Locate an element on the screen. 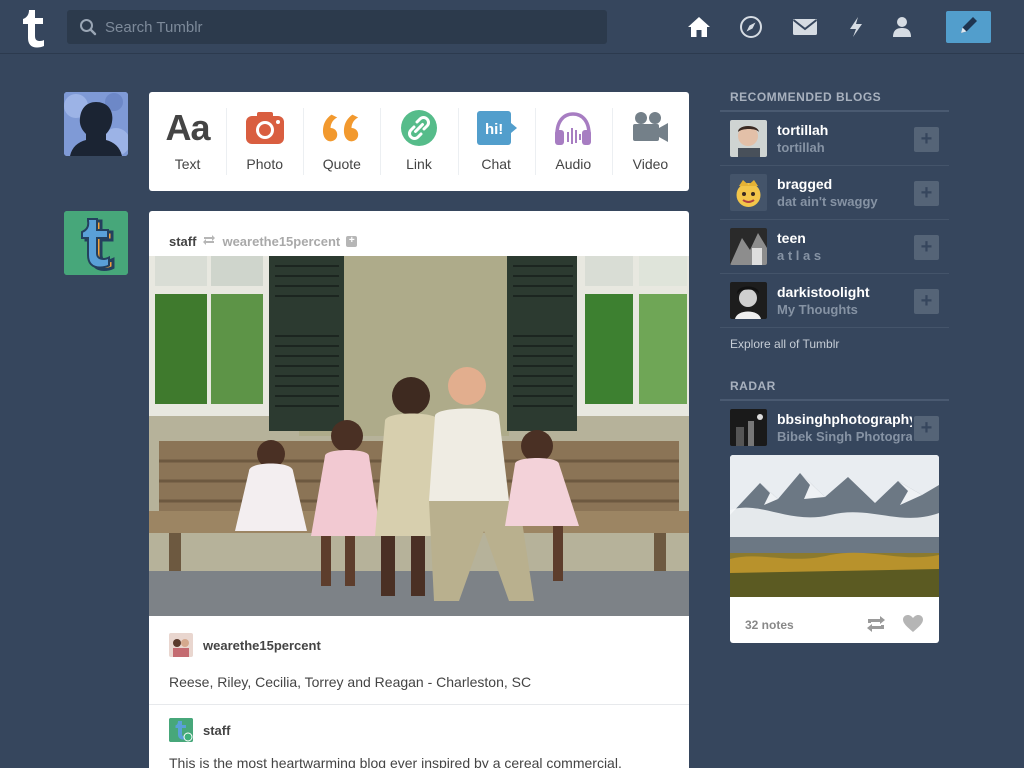 The image size is (1024, 768). blog-subtitle: Bibek Singh Photography is located at coordinates (844, 436).